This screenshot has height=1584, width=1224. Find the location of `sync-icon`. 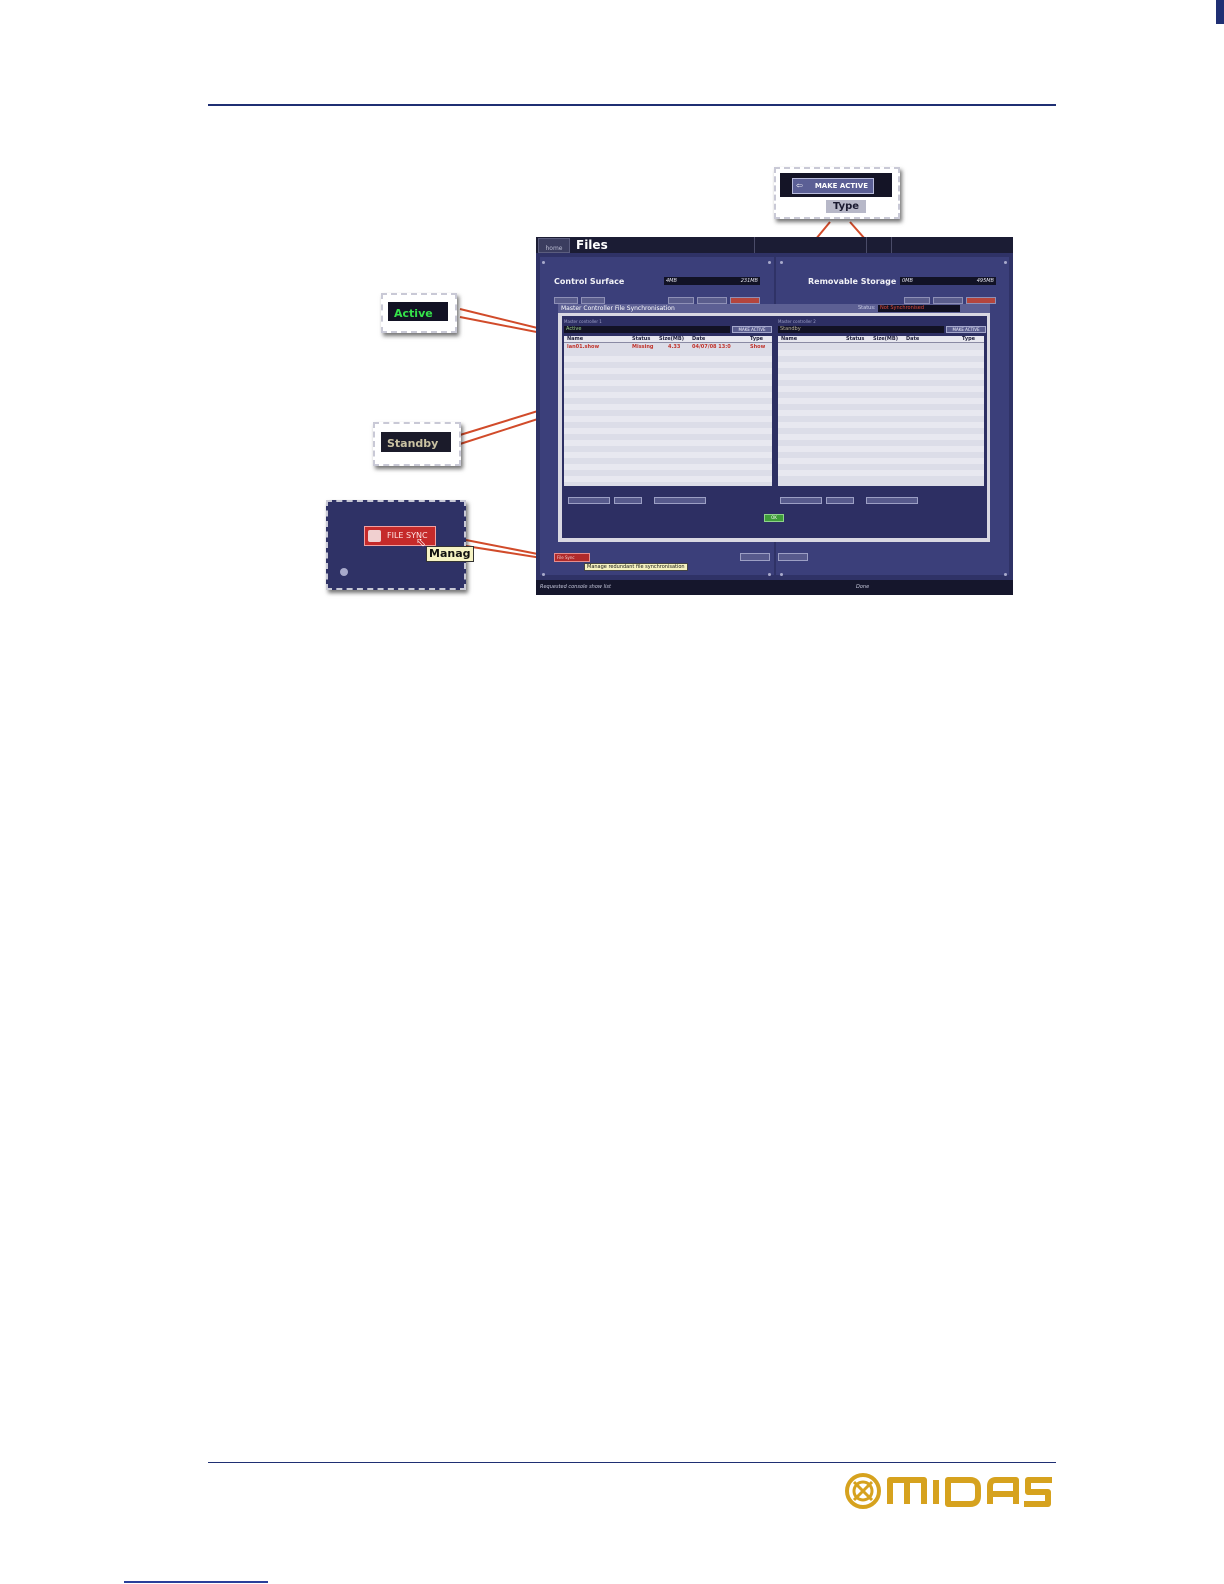

sync-icon is located at coordinates (374, 536).